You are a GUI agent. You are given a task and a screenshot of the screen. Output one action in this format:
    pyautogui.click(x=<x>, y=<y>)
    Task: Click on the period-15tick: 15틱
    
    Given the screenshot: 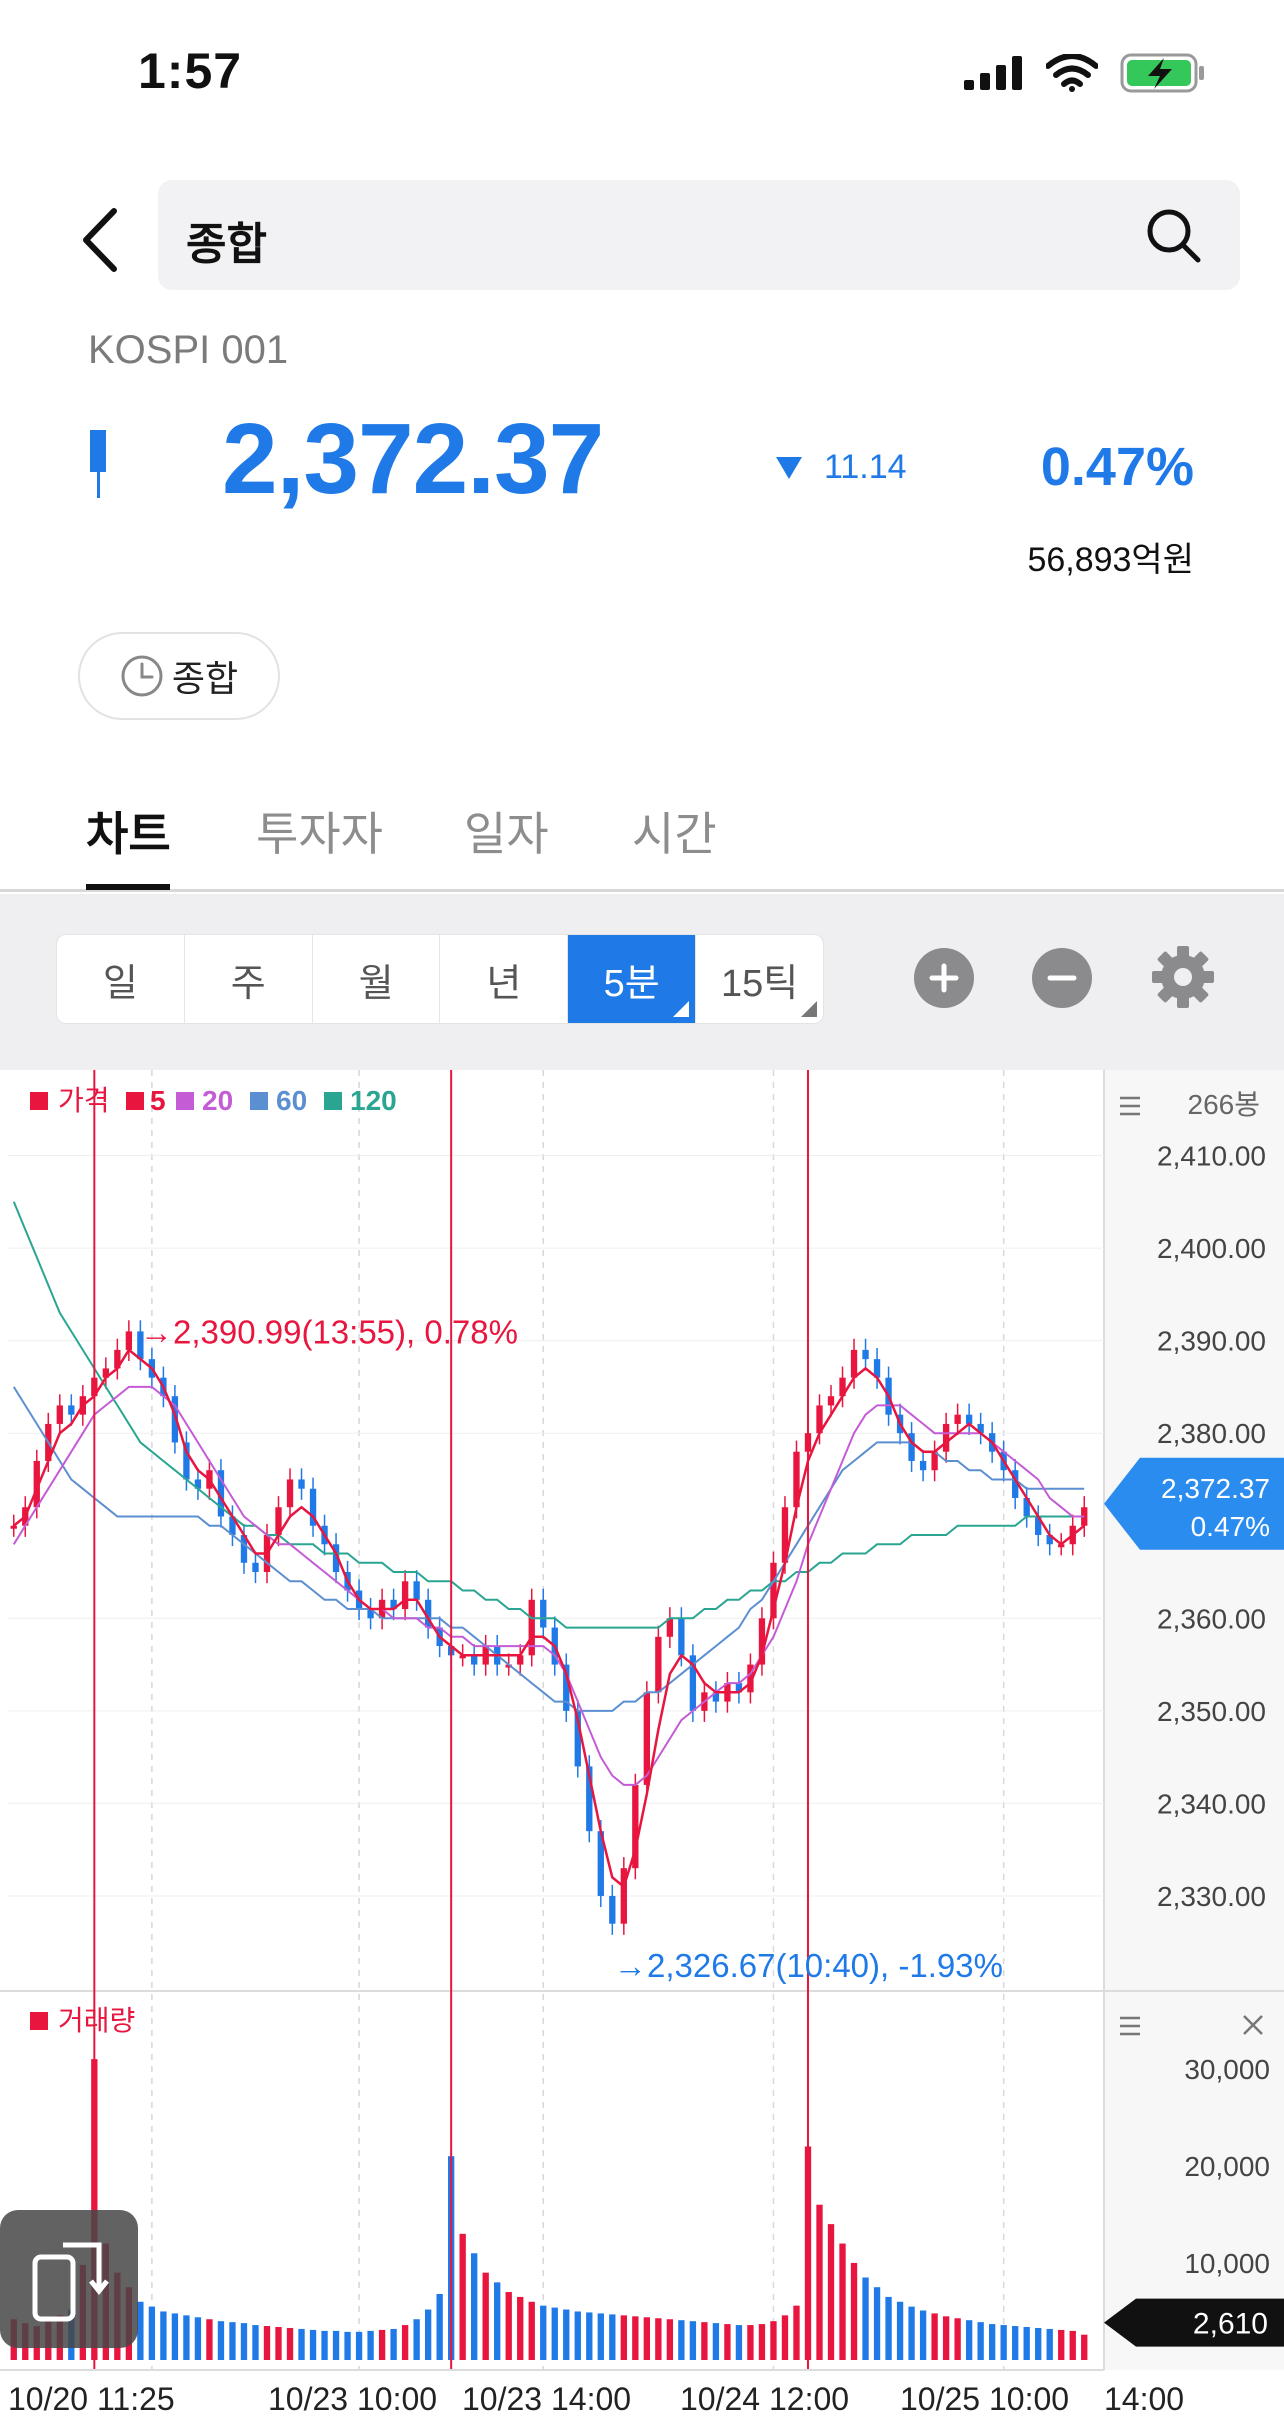 What is the action you would take?
    pyautogui.click(x=759, y=979)
    